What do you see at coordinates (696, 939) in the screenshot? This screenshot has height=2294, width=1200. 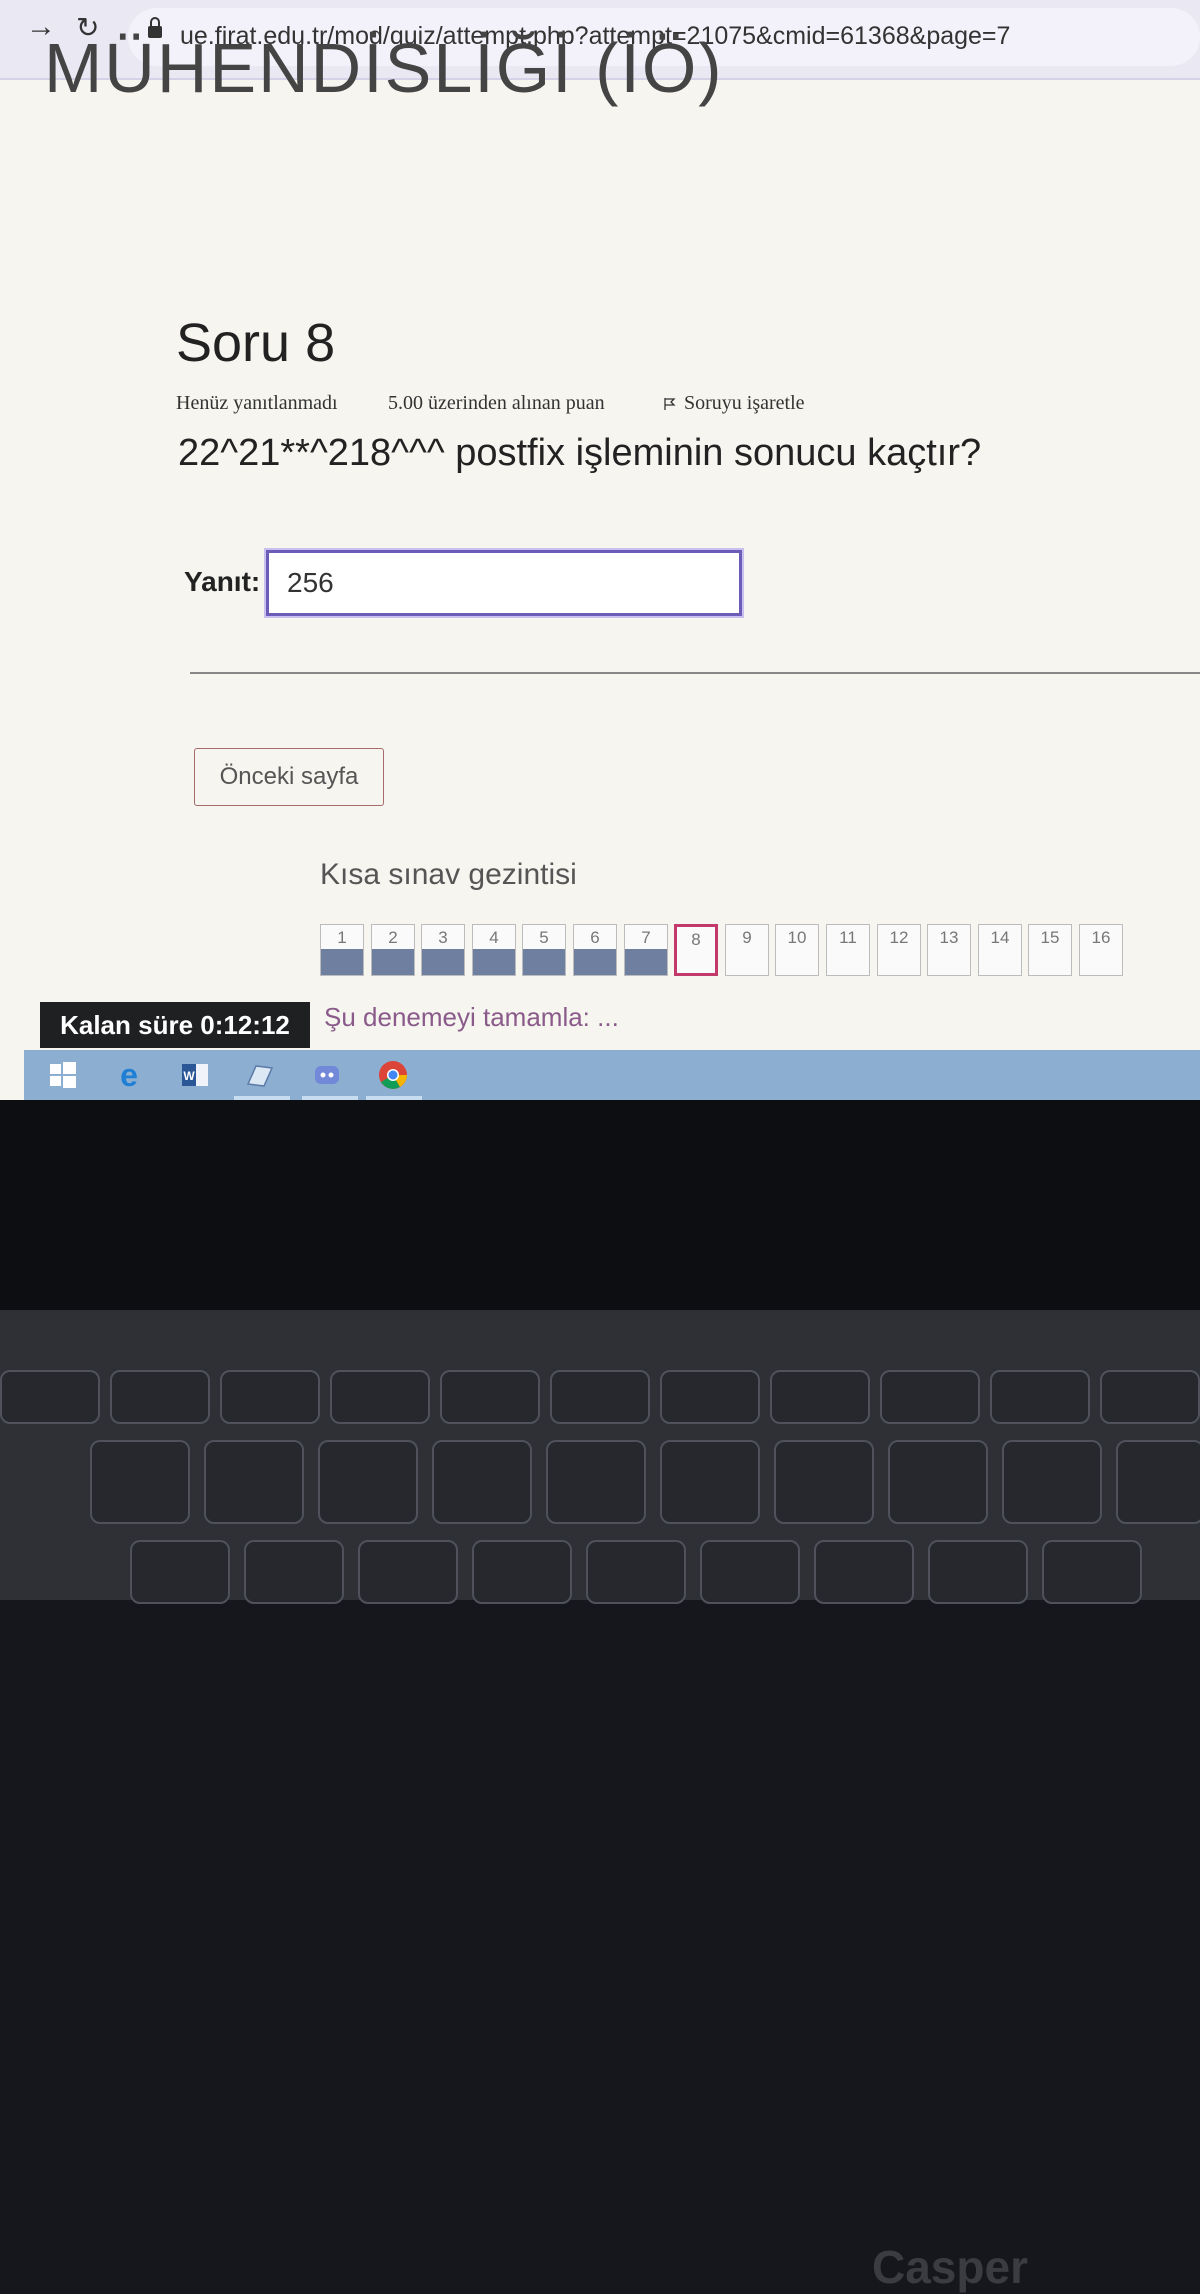 I see `quiz-nav-item-label: 8` at bounding box center [696, 939].